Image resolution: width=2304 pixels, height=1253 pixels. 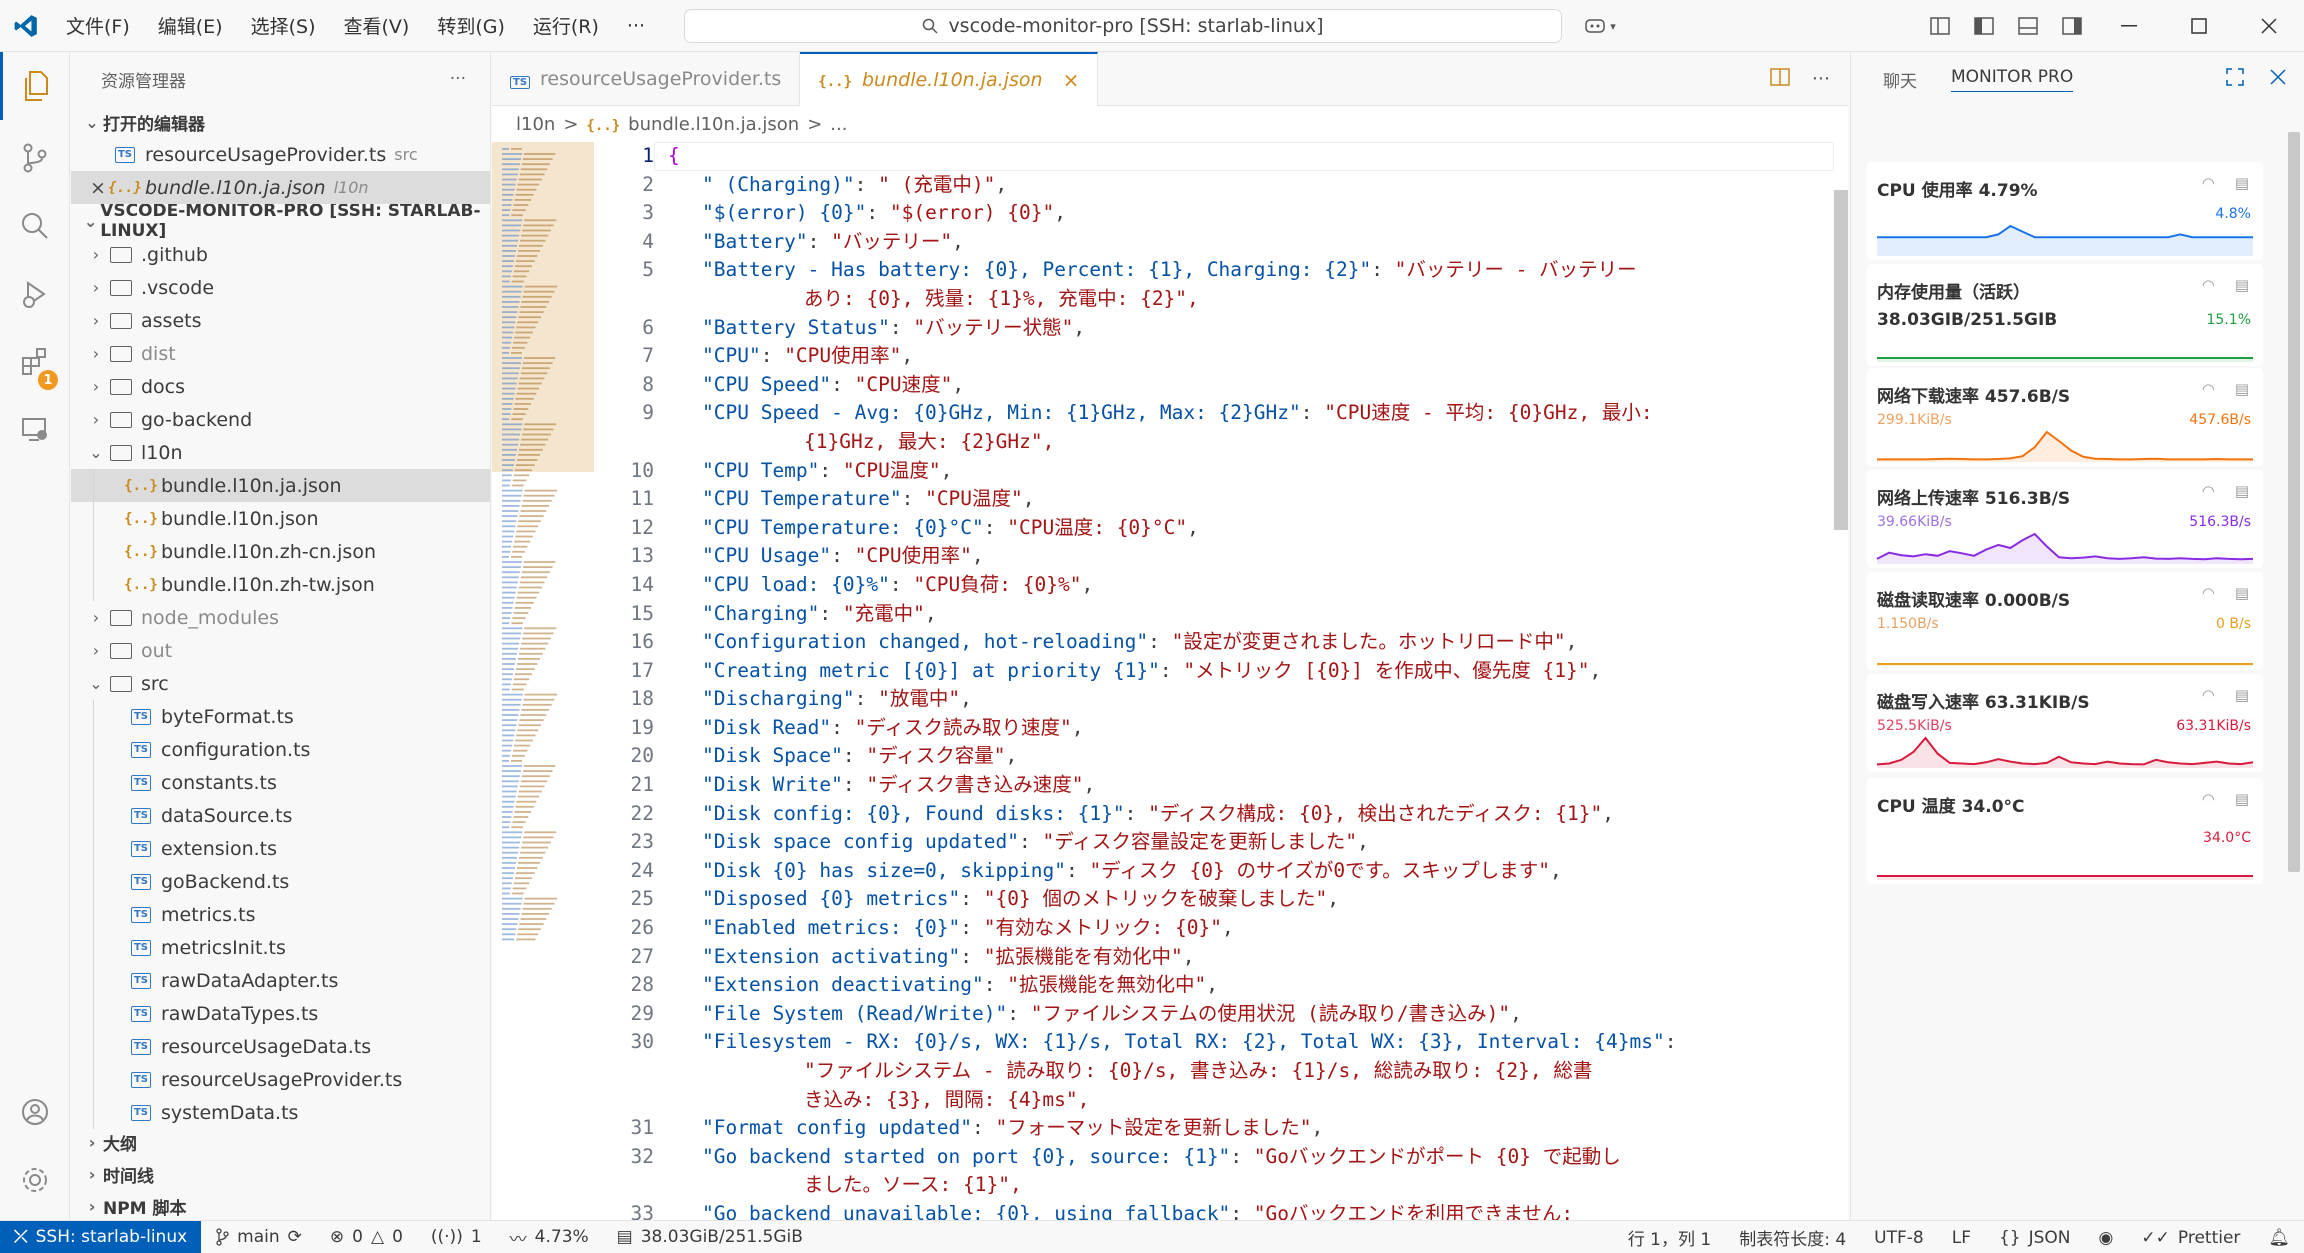 I want to click on menu-run: 运行(R), so click(x=566, y=25).